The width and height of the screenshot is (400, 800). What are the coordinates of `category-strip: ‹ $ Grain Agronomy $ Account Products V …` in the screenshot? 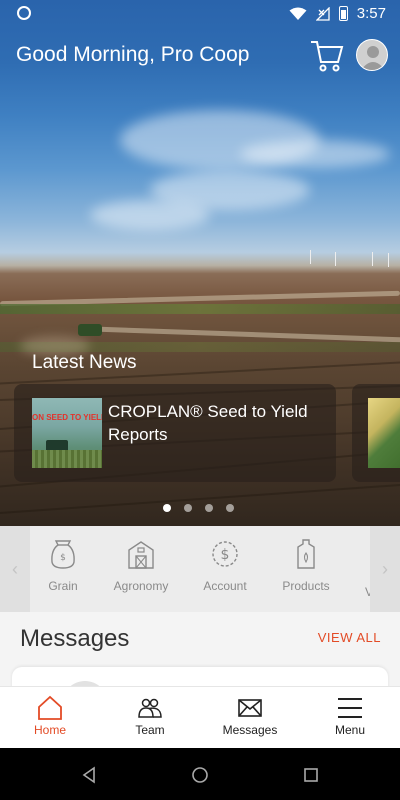 It's located at (200, 569).